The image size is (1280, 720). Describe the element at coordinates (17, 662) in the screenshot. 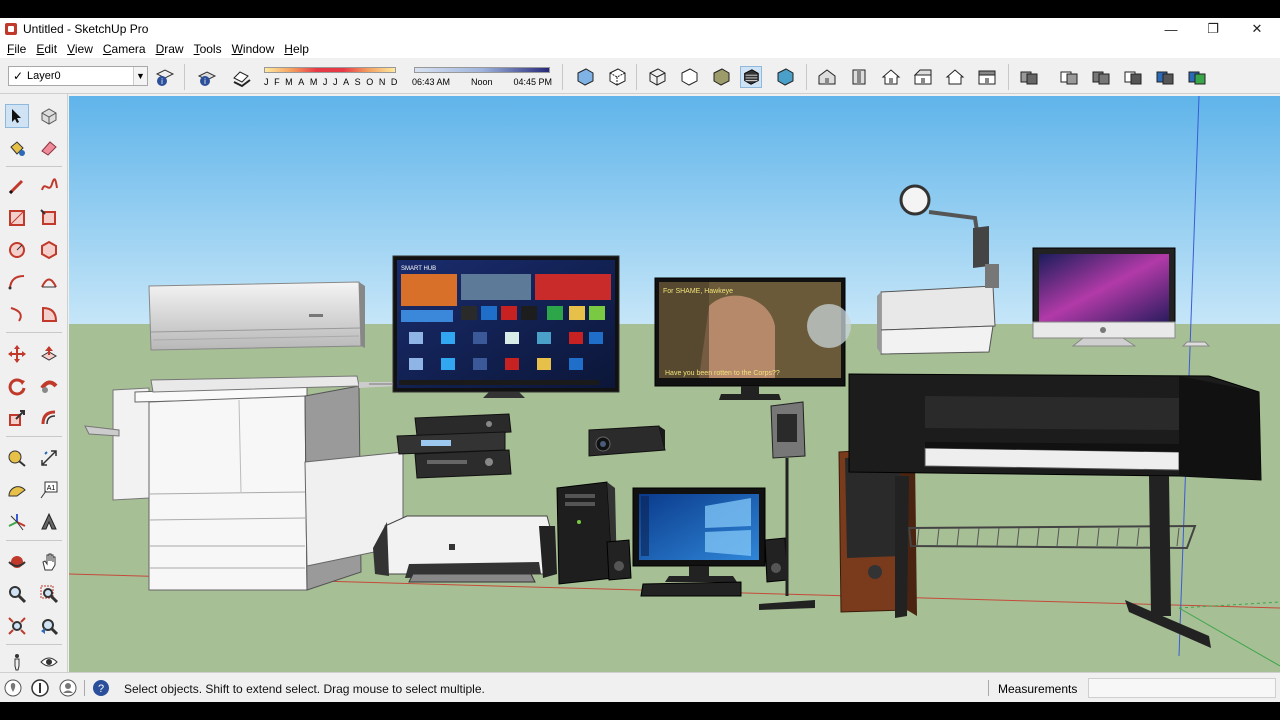

I see `position-camera-tool` at that location.